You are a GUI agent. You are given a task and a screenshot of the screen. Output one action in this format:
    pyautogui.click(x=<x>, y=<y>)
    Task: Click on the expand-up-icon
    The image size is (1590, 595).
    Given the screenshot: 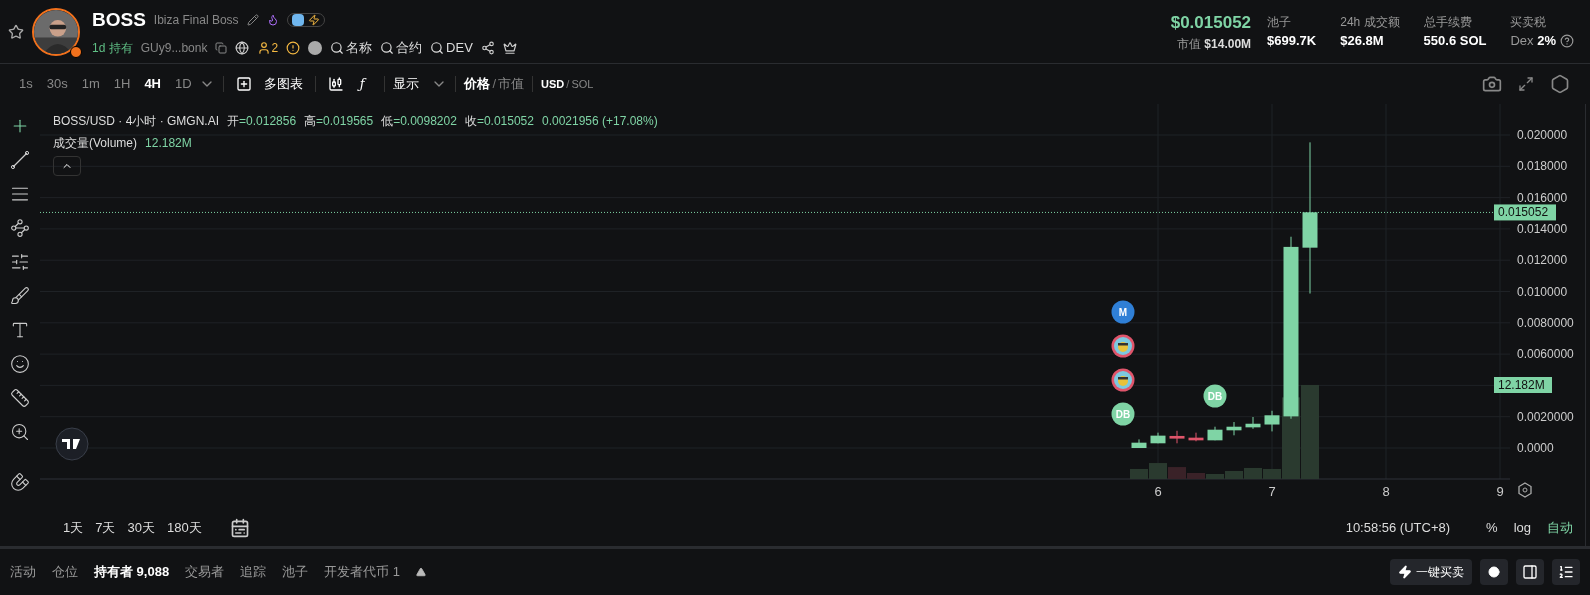 What is the action you would take?
    pyautogui.click(x=421, y=572)
    